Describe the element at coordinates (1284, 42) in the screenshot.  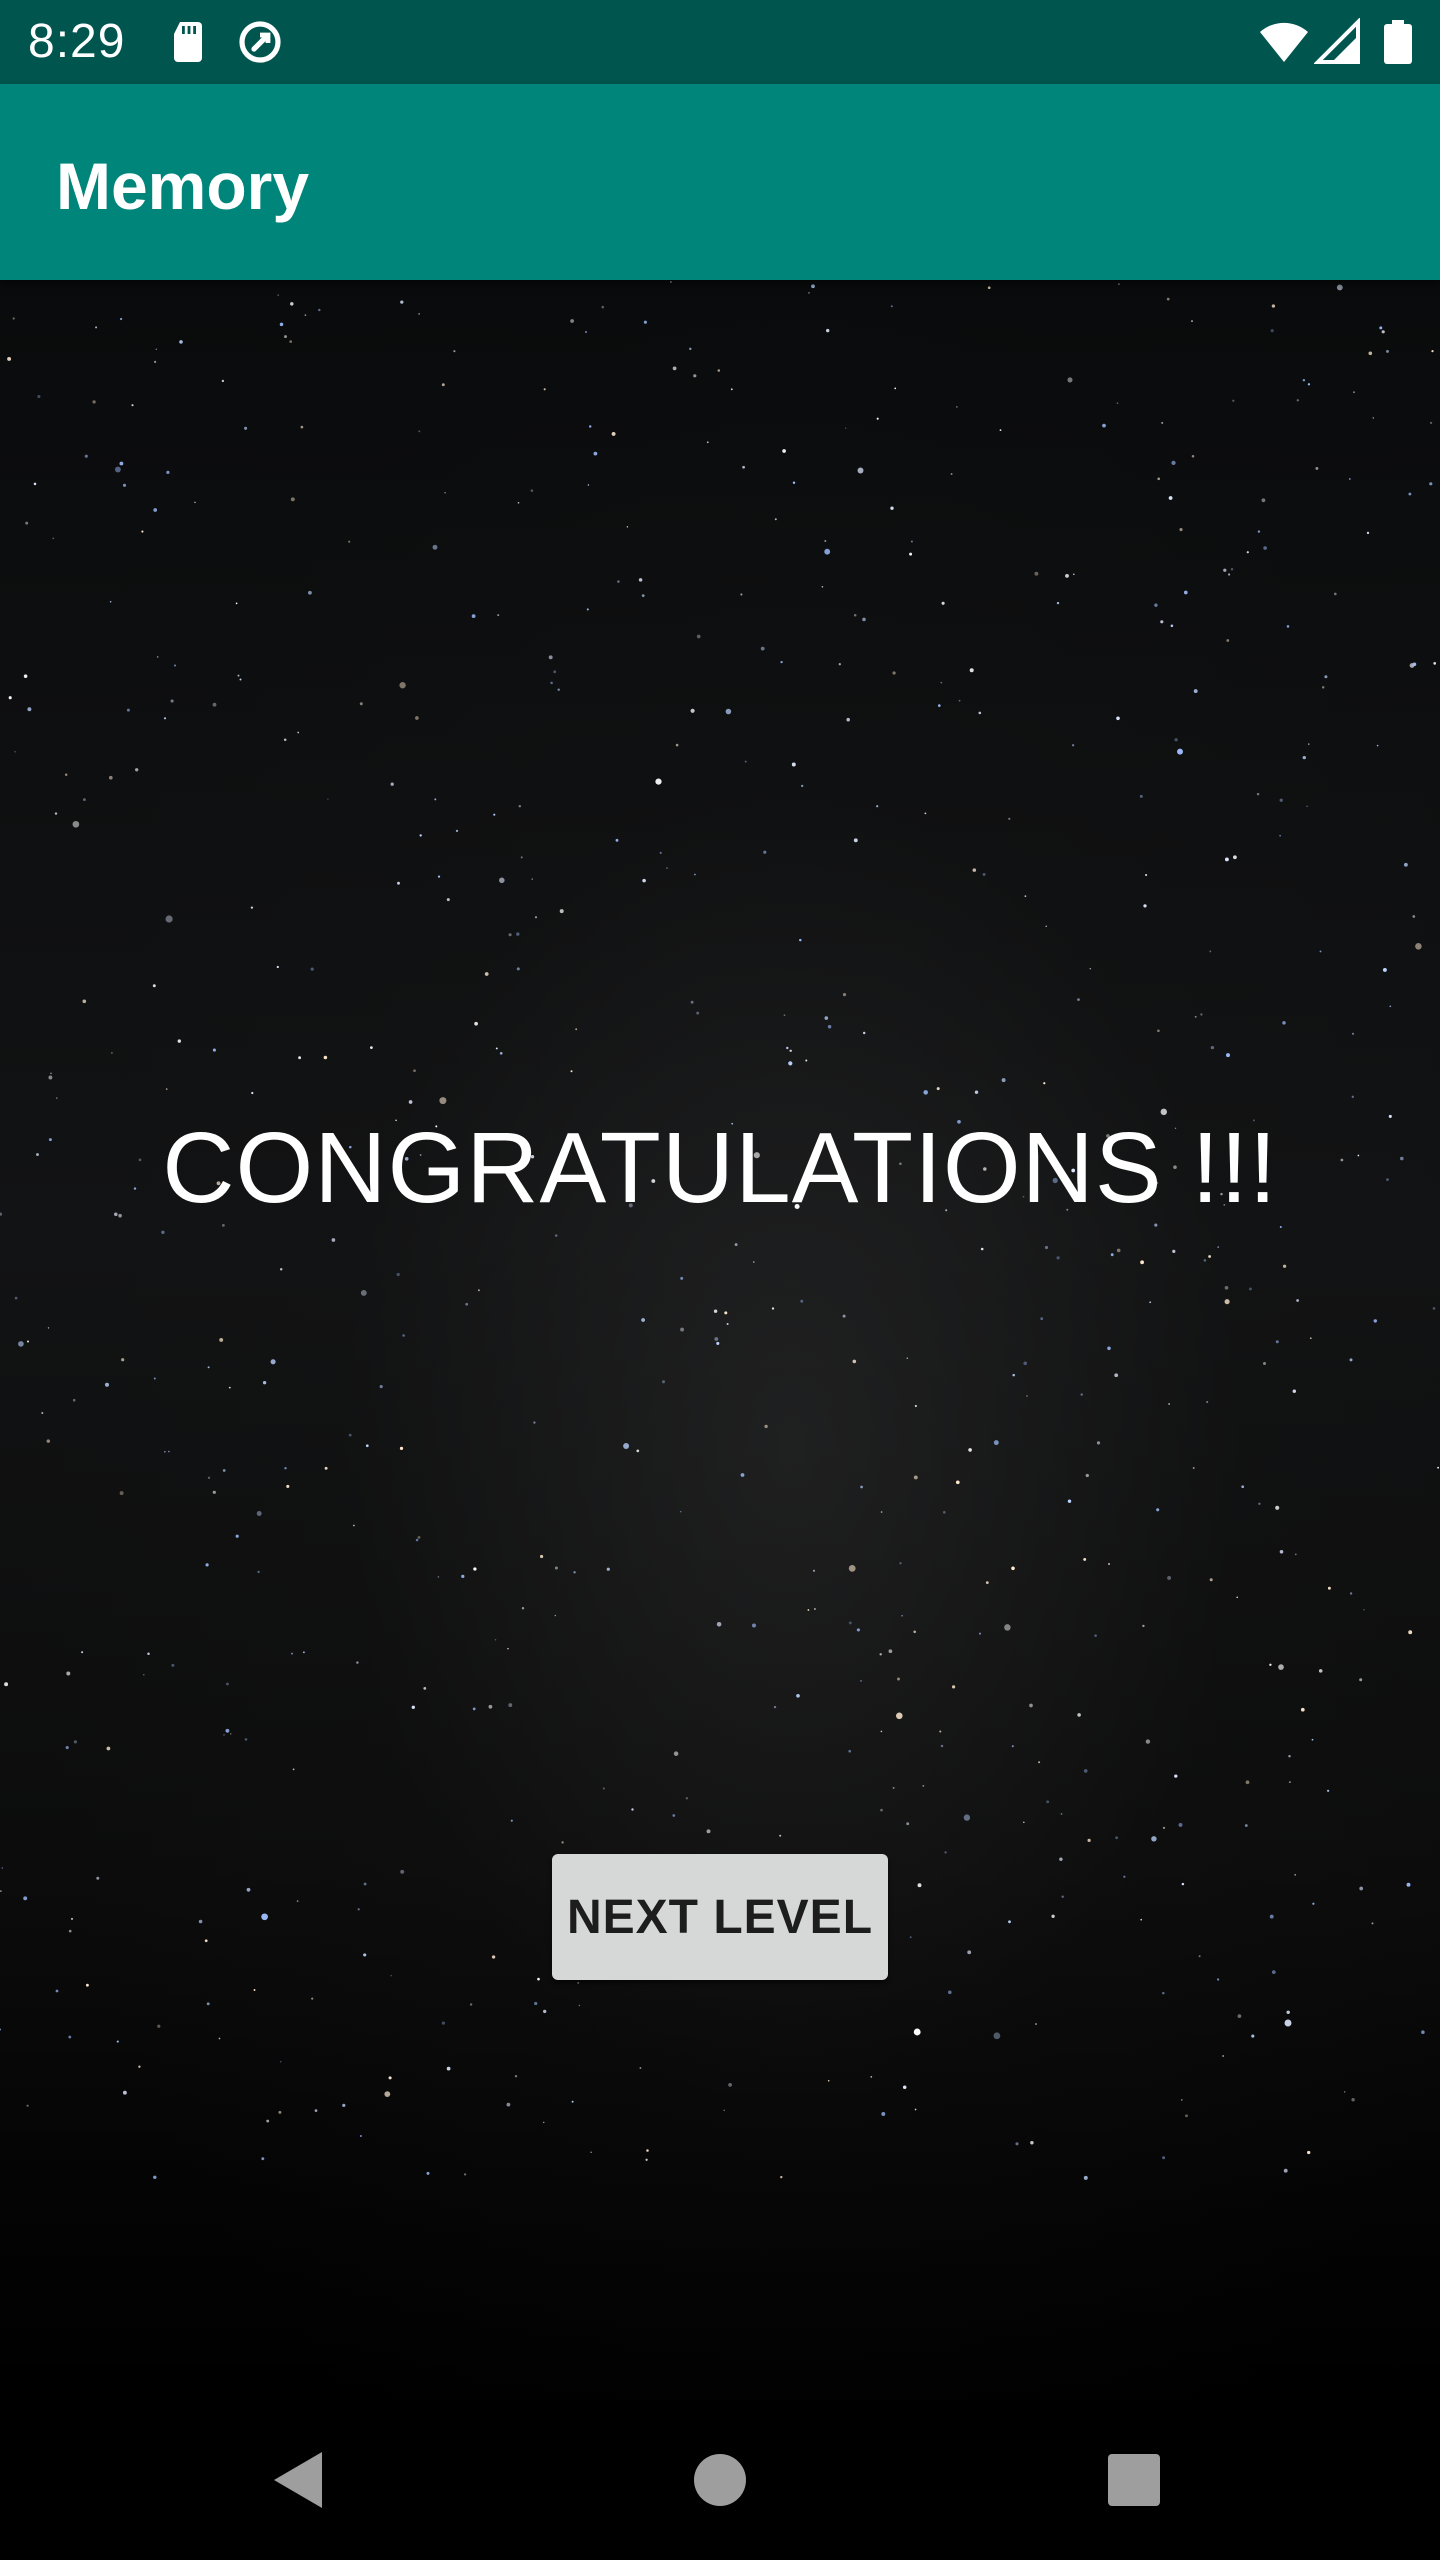
I see `wifi-icon` at that location.